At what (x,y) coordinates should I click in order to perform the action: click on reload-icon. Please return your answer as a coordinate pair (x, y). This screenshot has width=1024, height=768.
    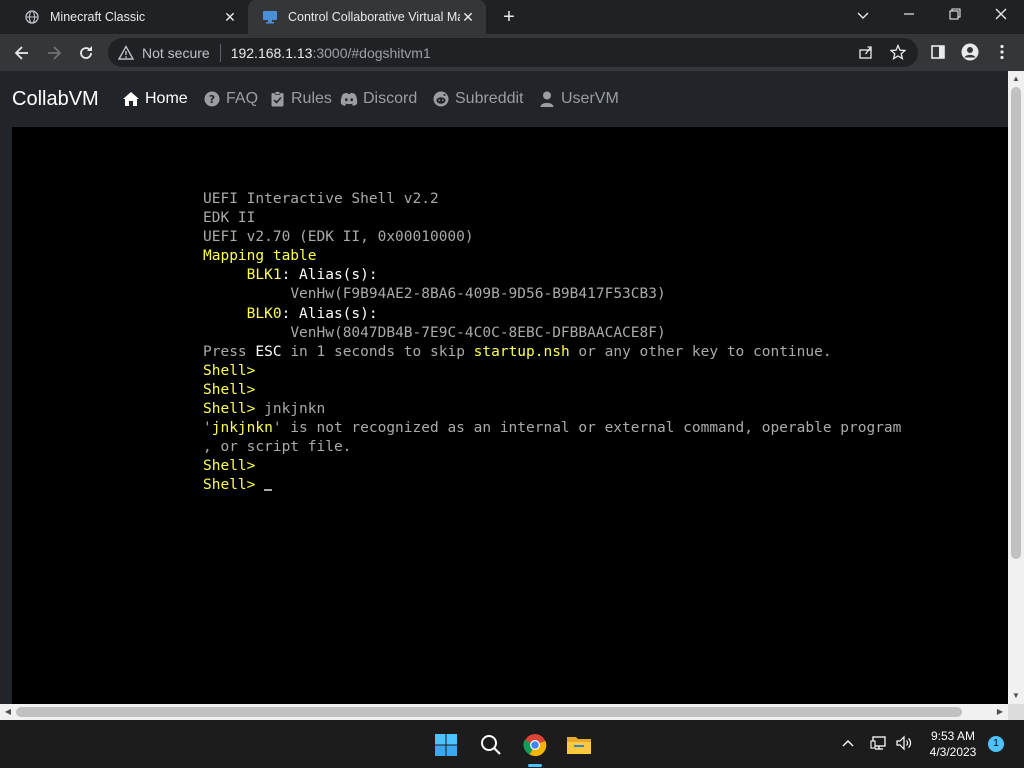
    Looking at the image, I should click on (86, 52).